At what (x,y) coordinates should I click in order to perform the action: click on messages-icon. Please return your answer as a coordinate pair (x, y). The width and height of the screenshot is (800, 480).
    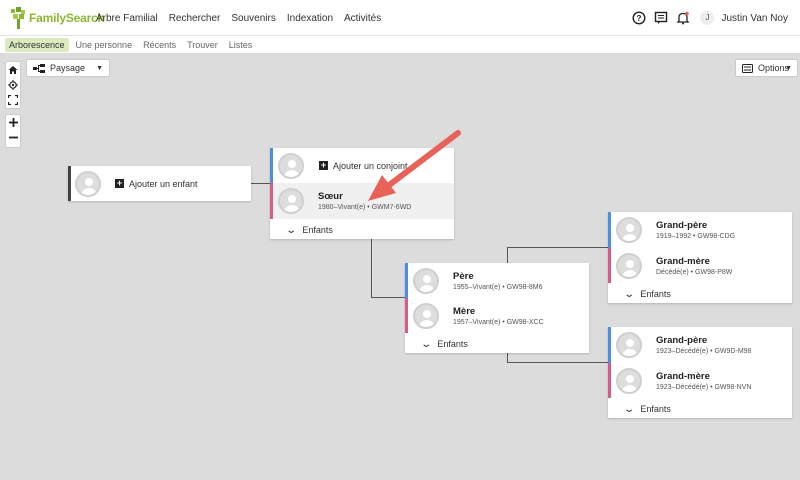
    Looking at the image, I should click on (661, 18).